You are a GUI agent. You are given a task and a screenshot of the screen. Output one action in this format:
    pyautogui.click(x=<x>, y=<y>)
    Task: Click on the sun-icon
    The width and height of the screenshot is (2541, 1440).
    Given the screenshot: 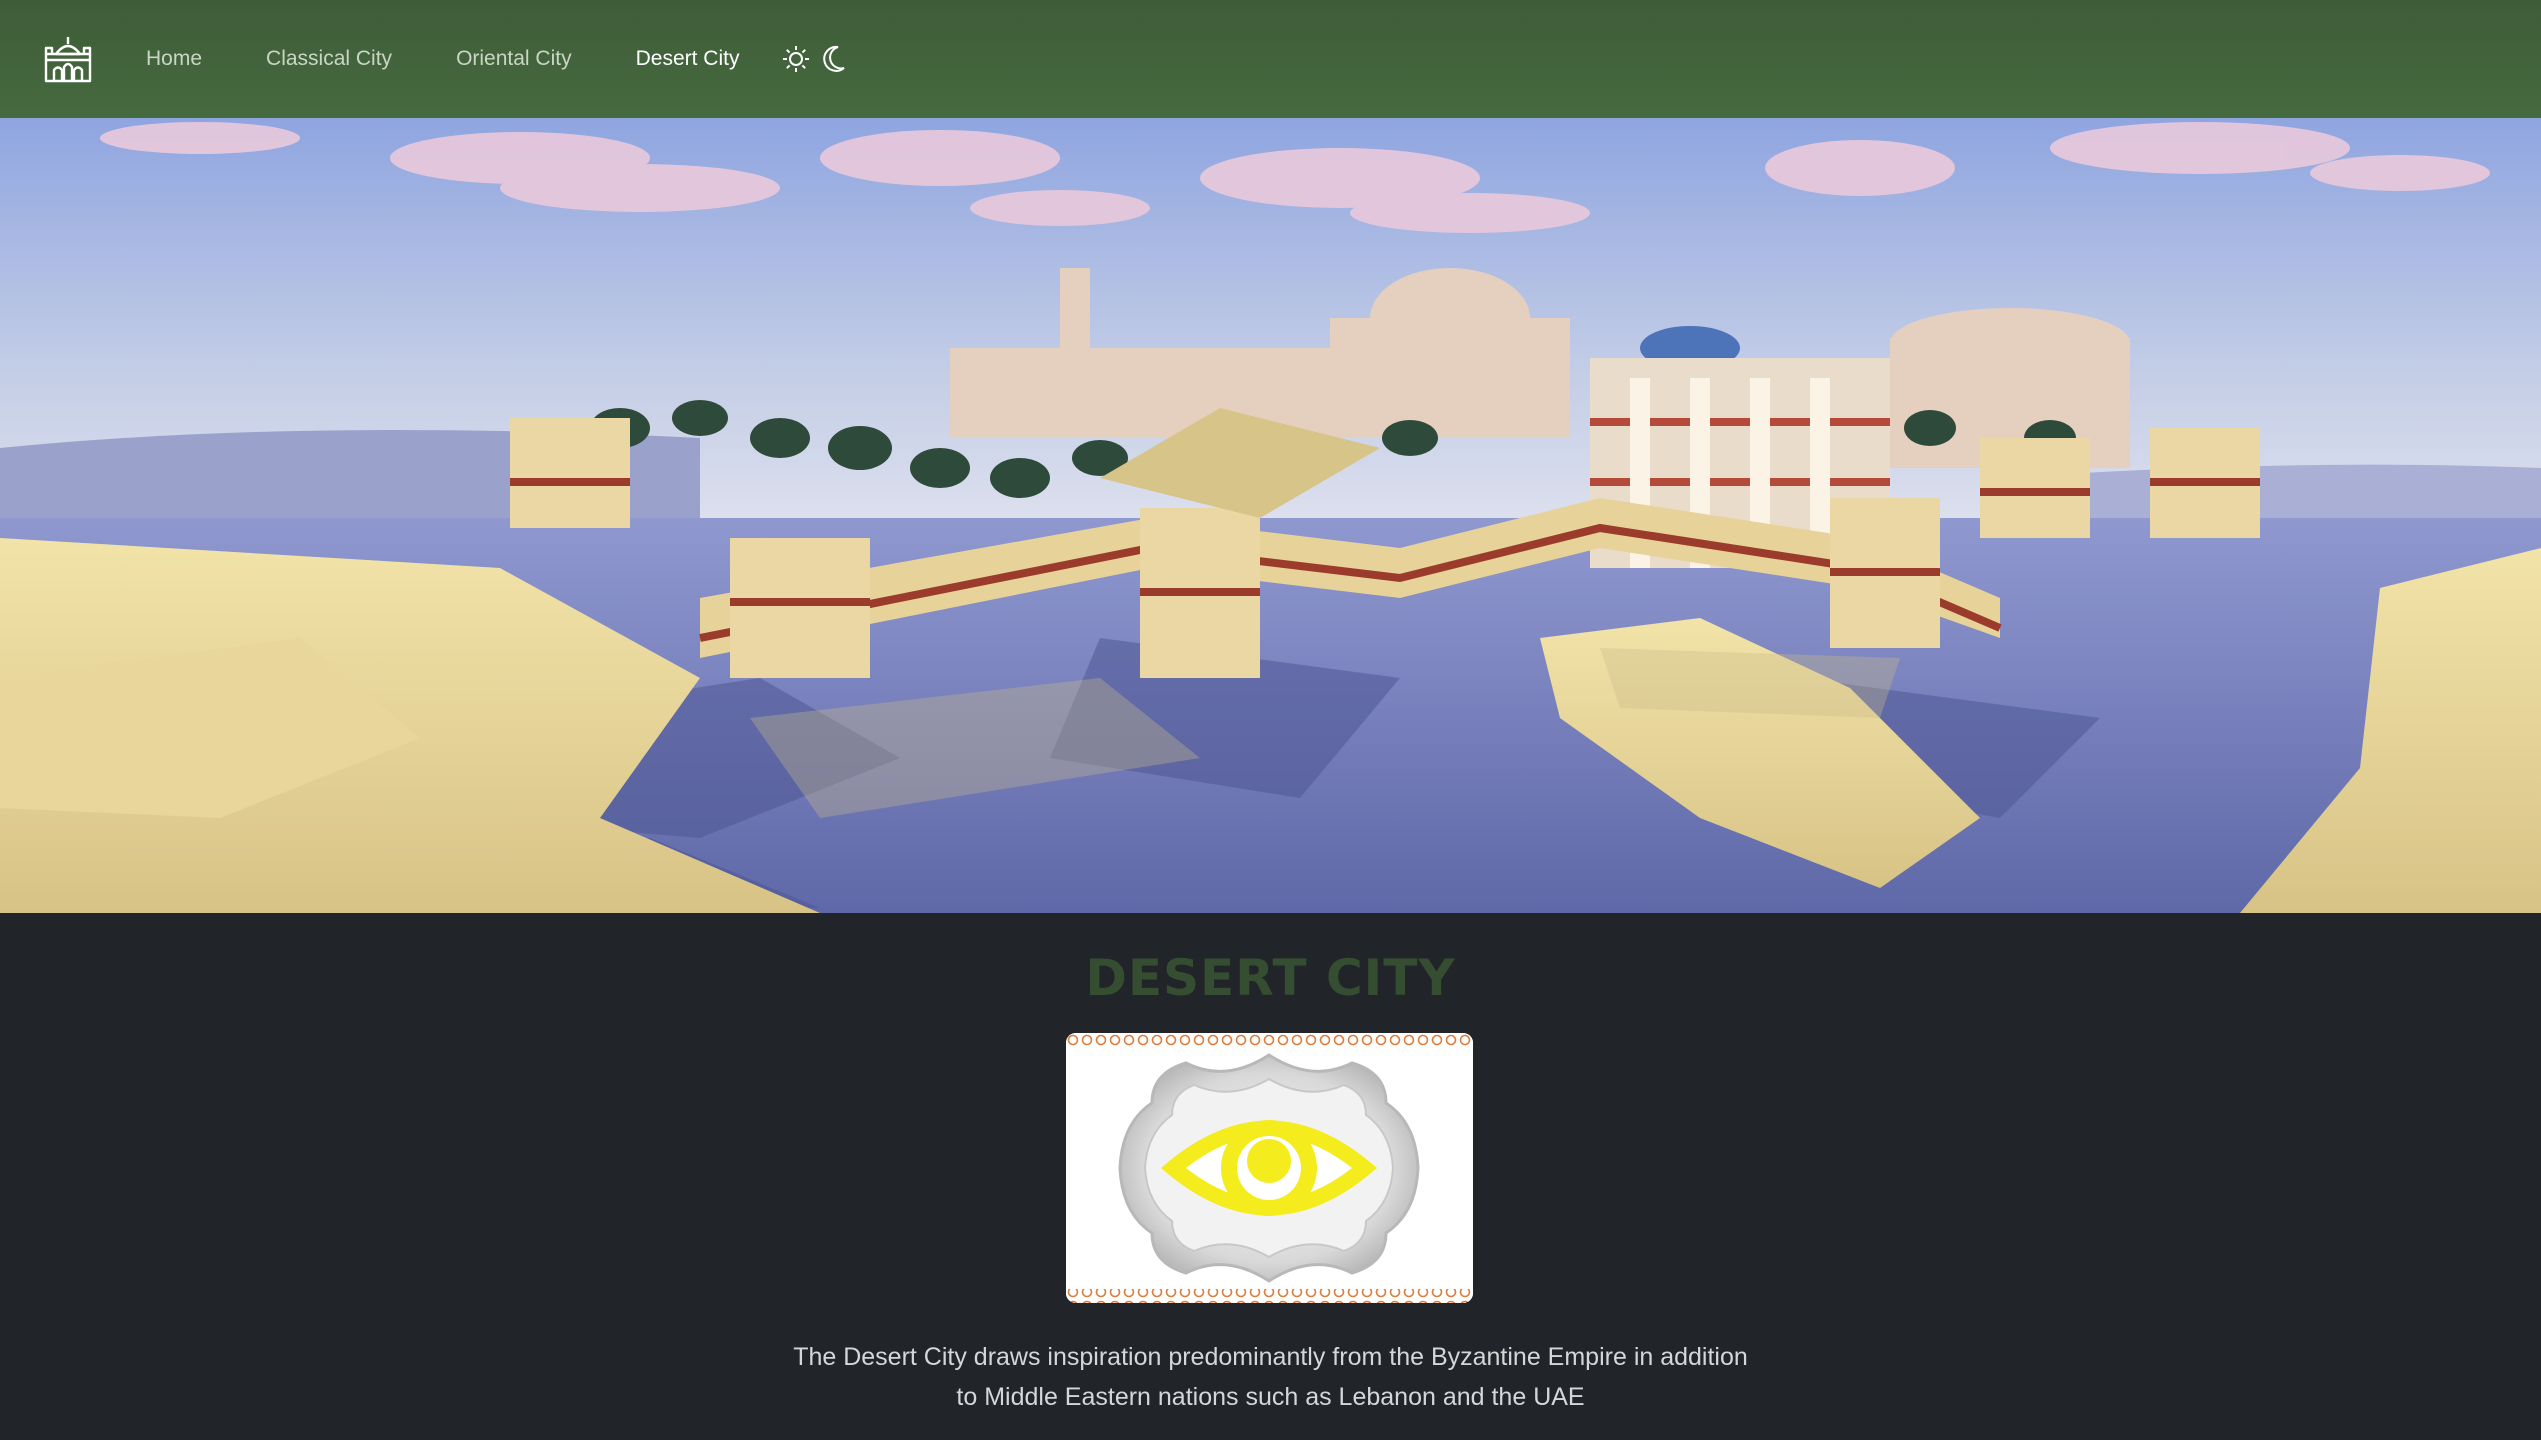 What is the action you would take?
    pyautogui.click(x=796, y=59)
    